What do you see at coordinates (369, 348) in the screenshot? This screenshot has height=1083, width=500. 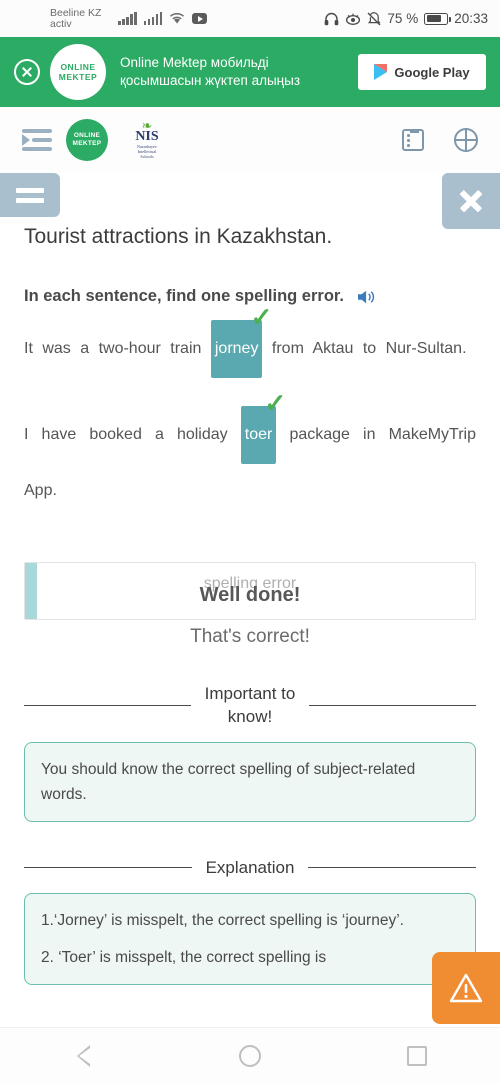 I see `sentence-1-after: from Aktau to Nur-Sultan.` at bounding box center [369, 348].